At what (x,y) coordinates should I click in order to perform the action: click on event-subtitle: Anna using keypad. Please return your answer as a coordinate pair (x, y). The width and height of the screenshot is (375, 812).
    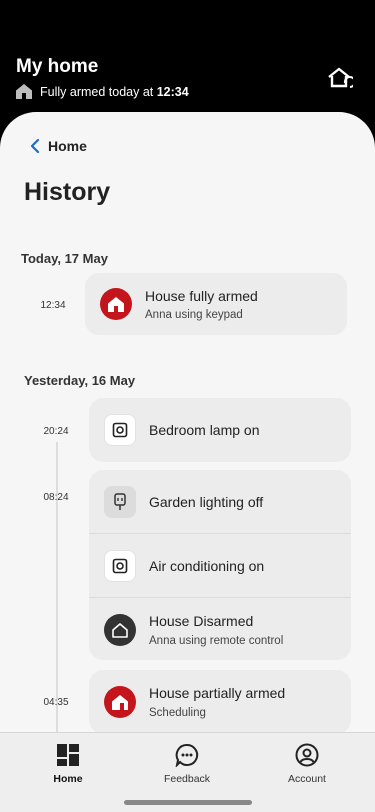
    Looking at the image, I should click on (194, 315).